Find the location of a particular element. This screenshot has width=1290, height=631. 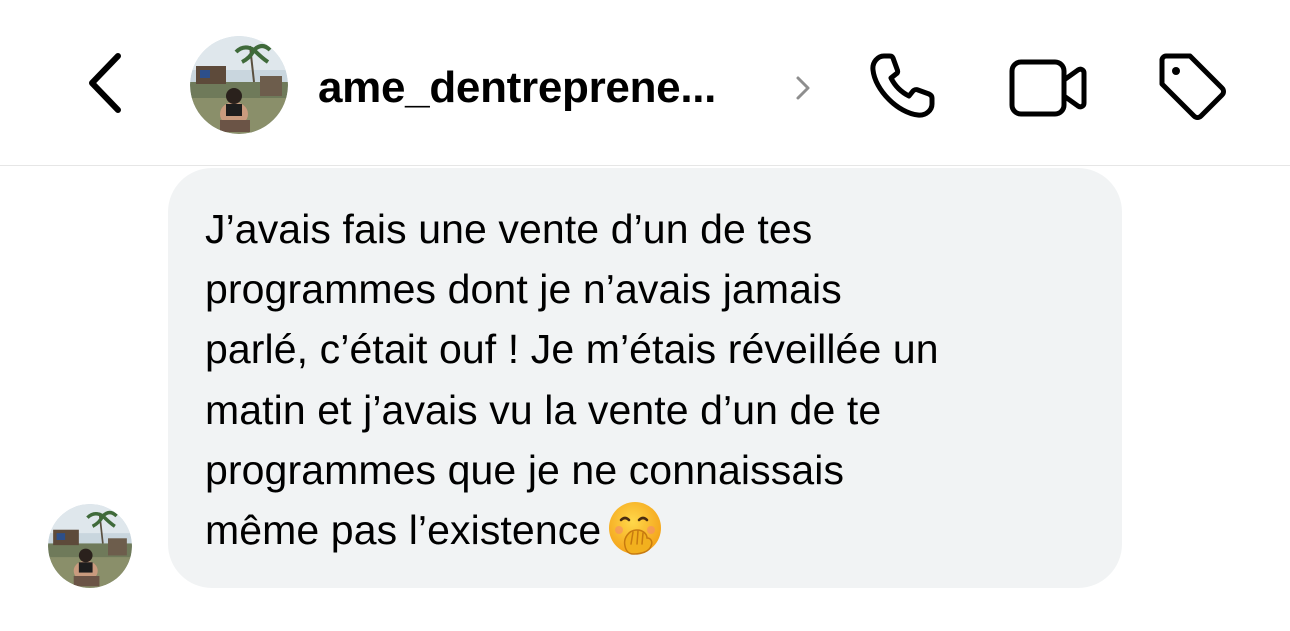

sender-avatar is located at coordinates (90, 546).